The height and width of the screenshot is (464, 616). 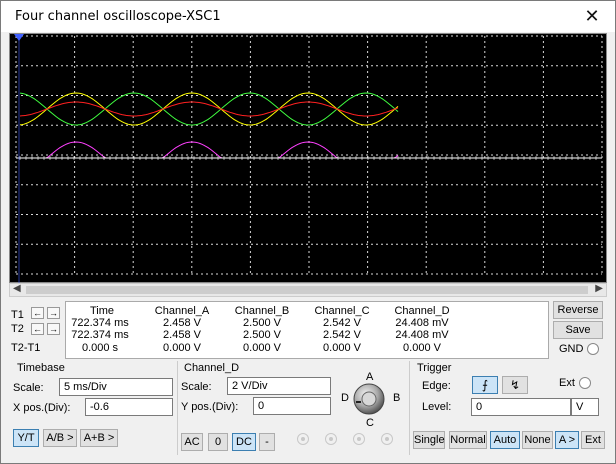 I want to click on channel-a-trace, so click(x=209, y=109).